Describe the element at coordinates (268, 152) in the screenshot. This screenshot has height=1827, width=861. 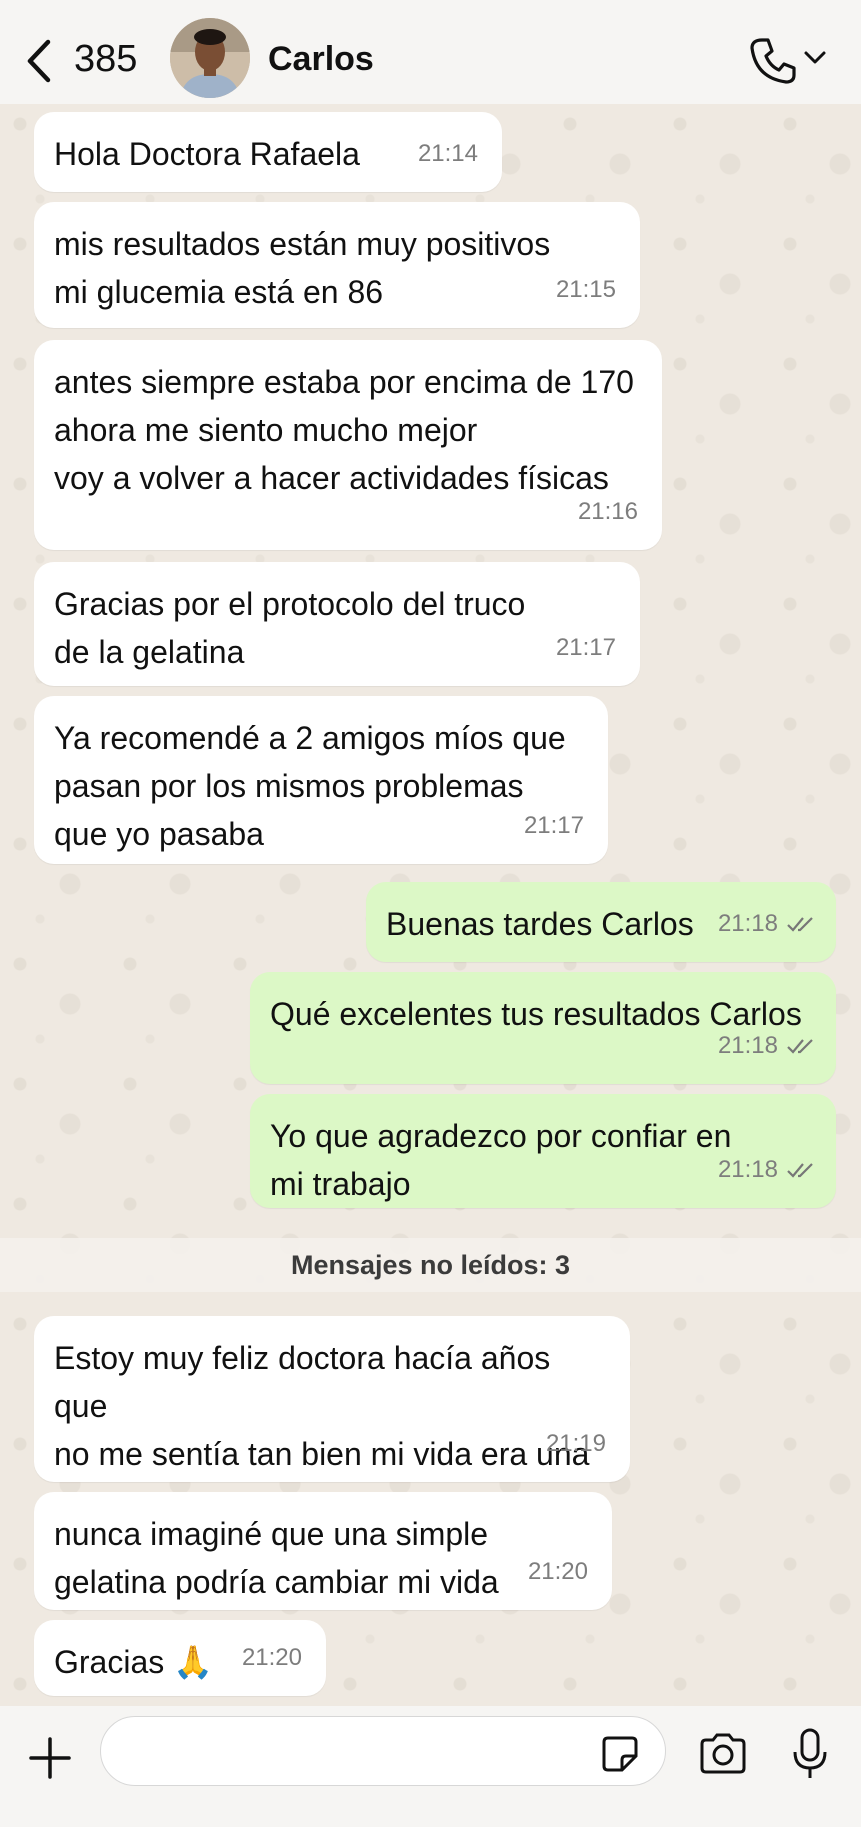
I see `message-bubble: Hola Doctora Rafaela 21:14` at that location.